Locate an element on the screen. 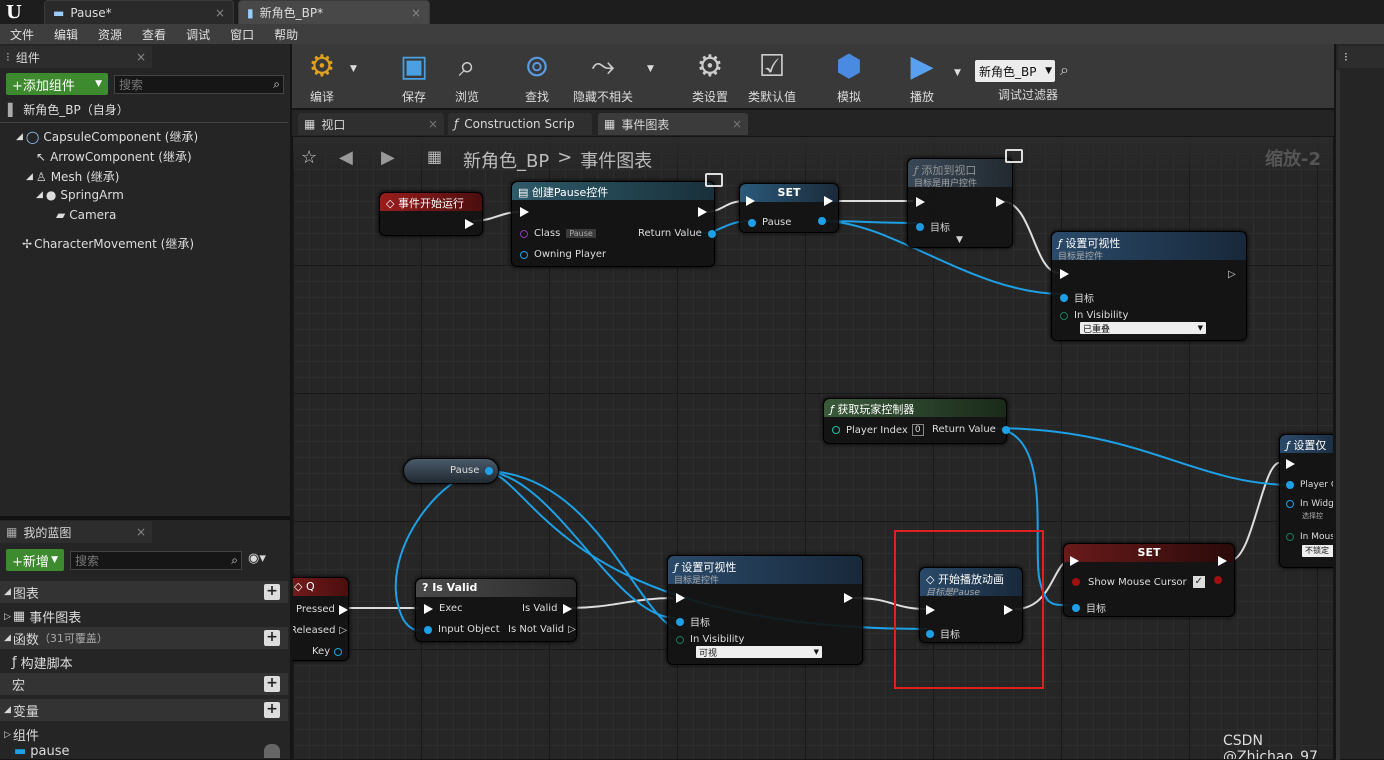 This screenshot has height=760, width=1384. find-button: ⊚ 查找 is located at coordinates (537, 75).